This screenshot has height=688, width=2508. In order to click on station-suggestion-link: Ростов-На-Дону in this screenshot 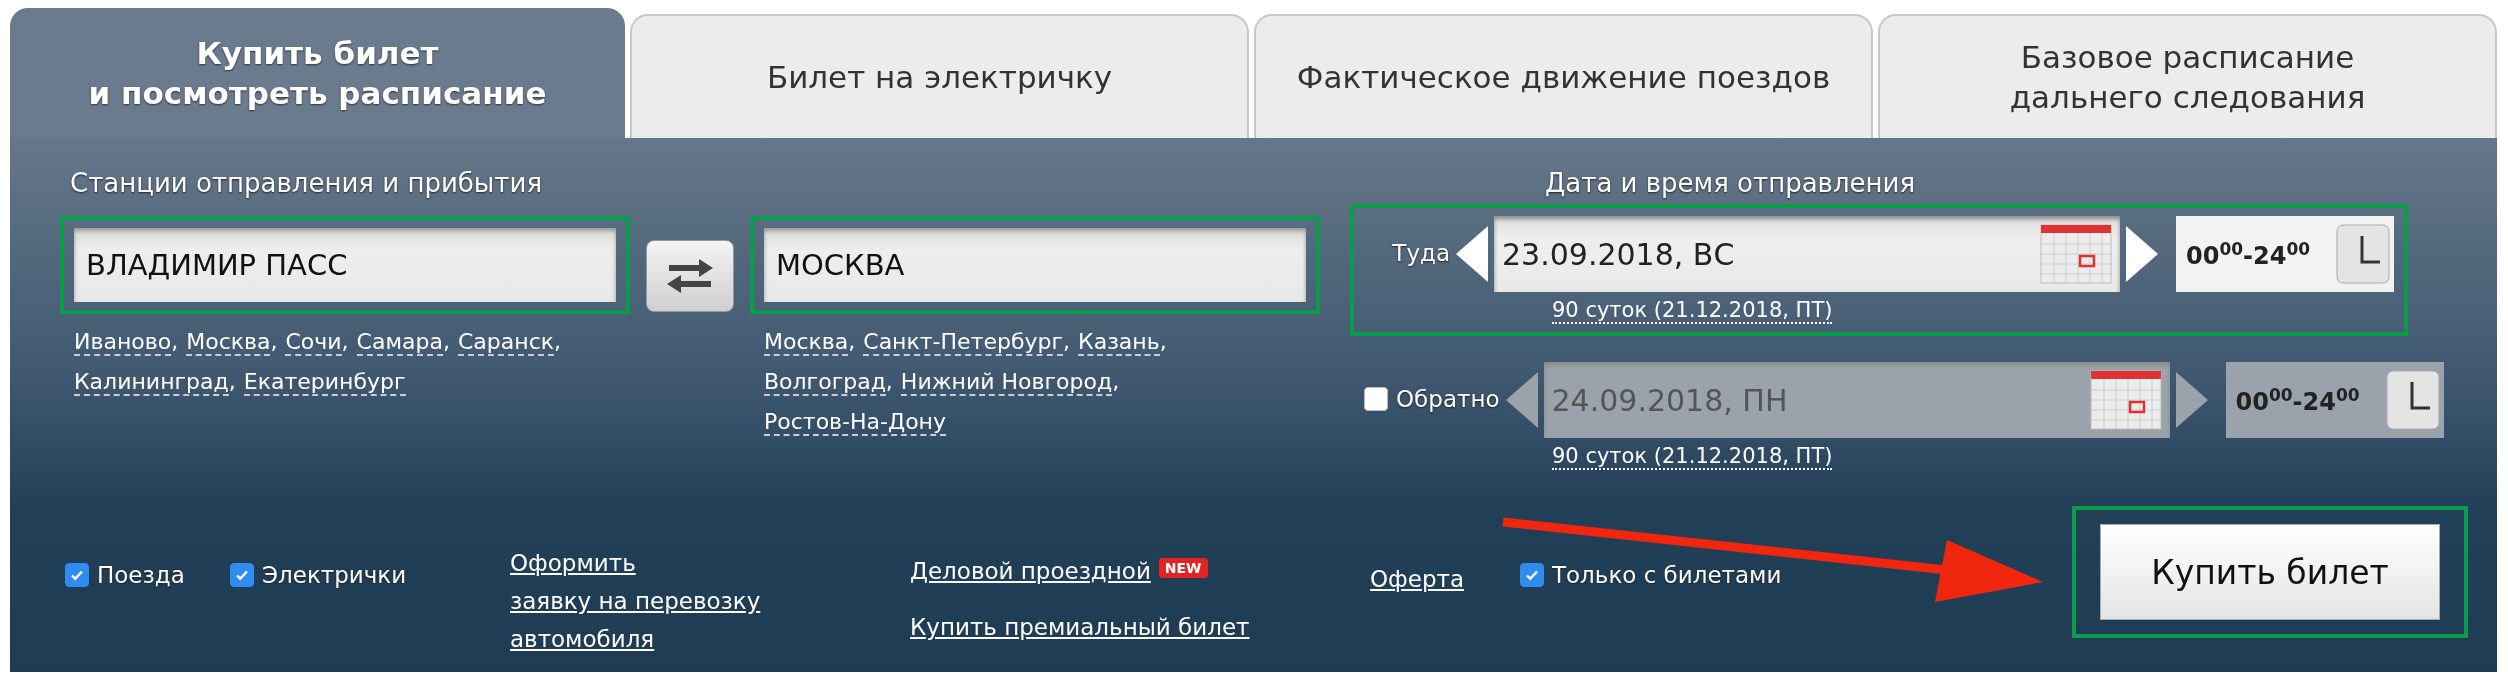, I will do `click(855, 422)`.